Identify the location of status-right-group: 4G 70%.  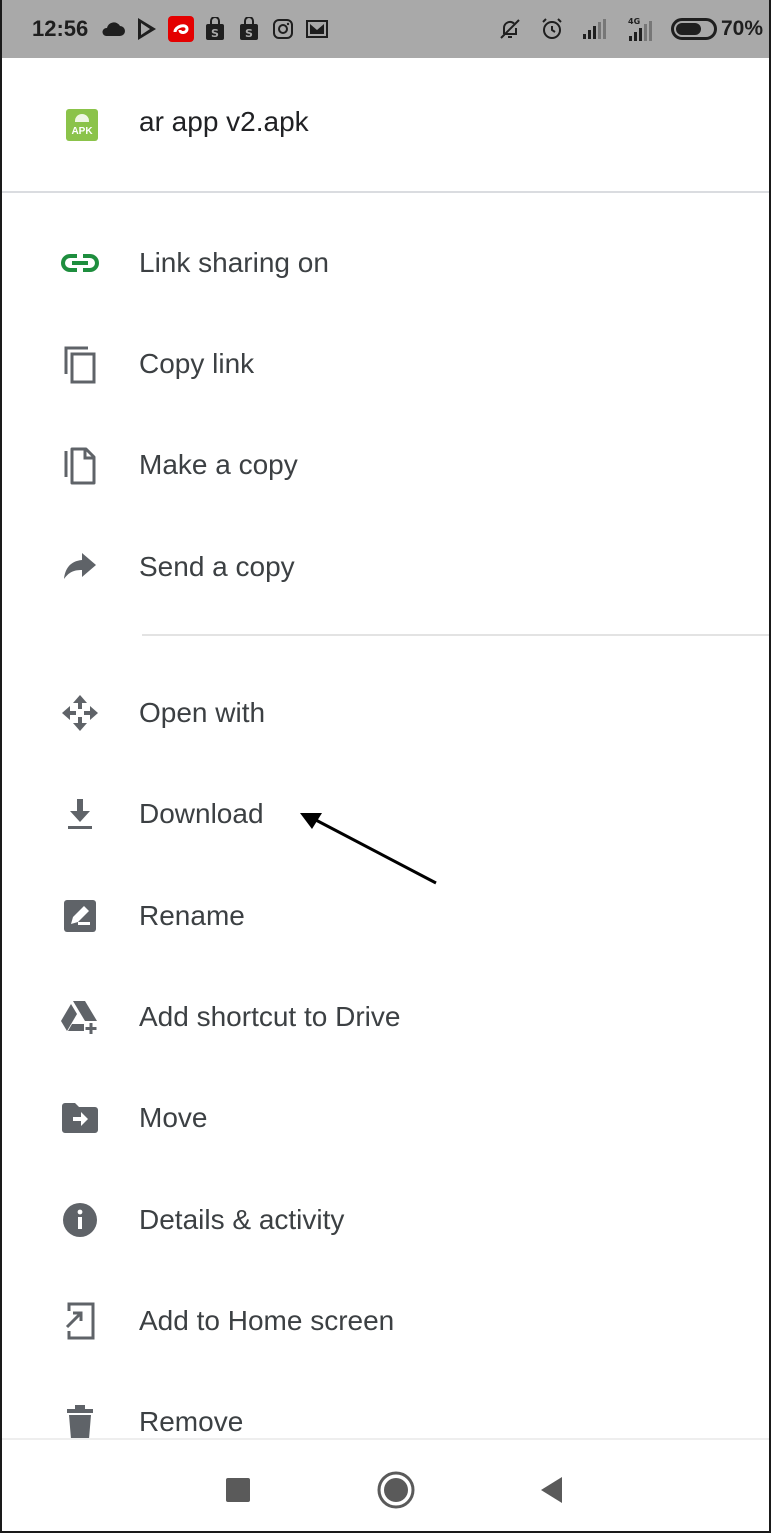
(630, 29).